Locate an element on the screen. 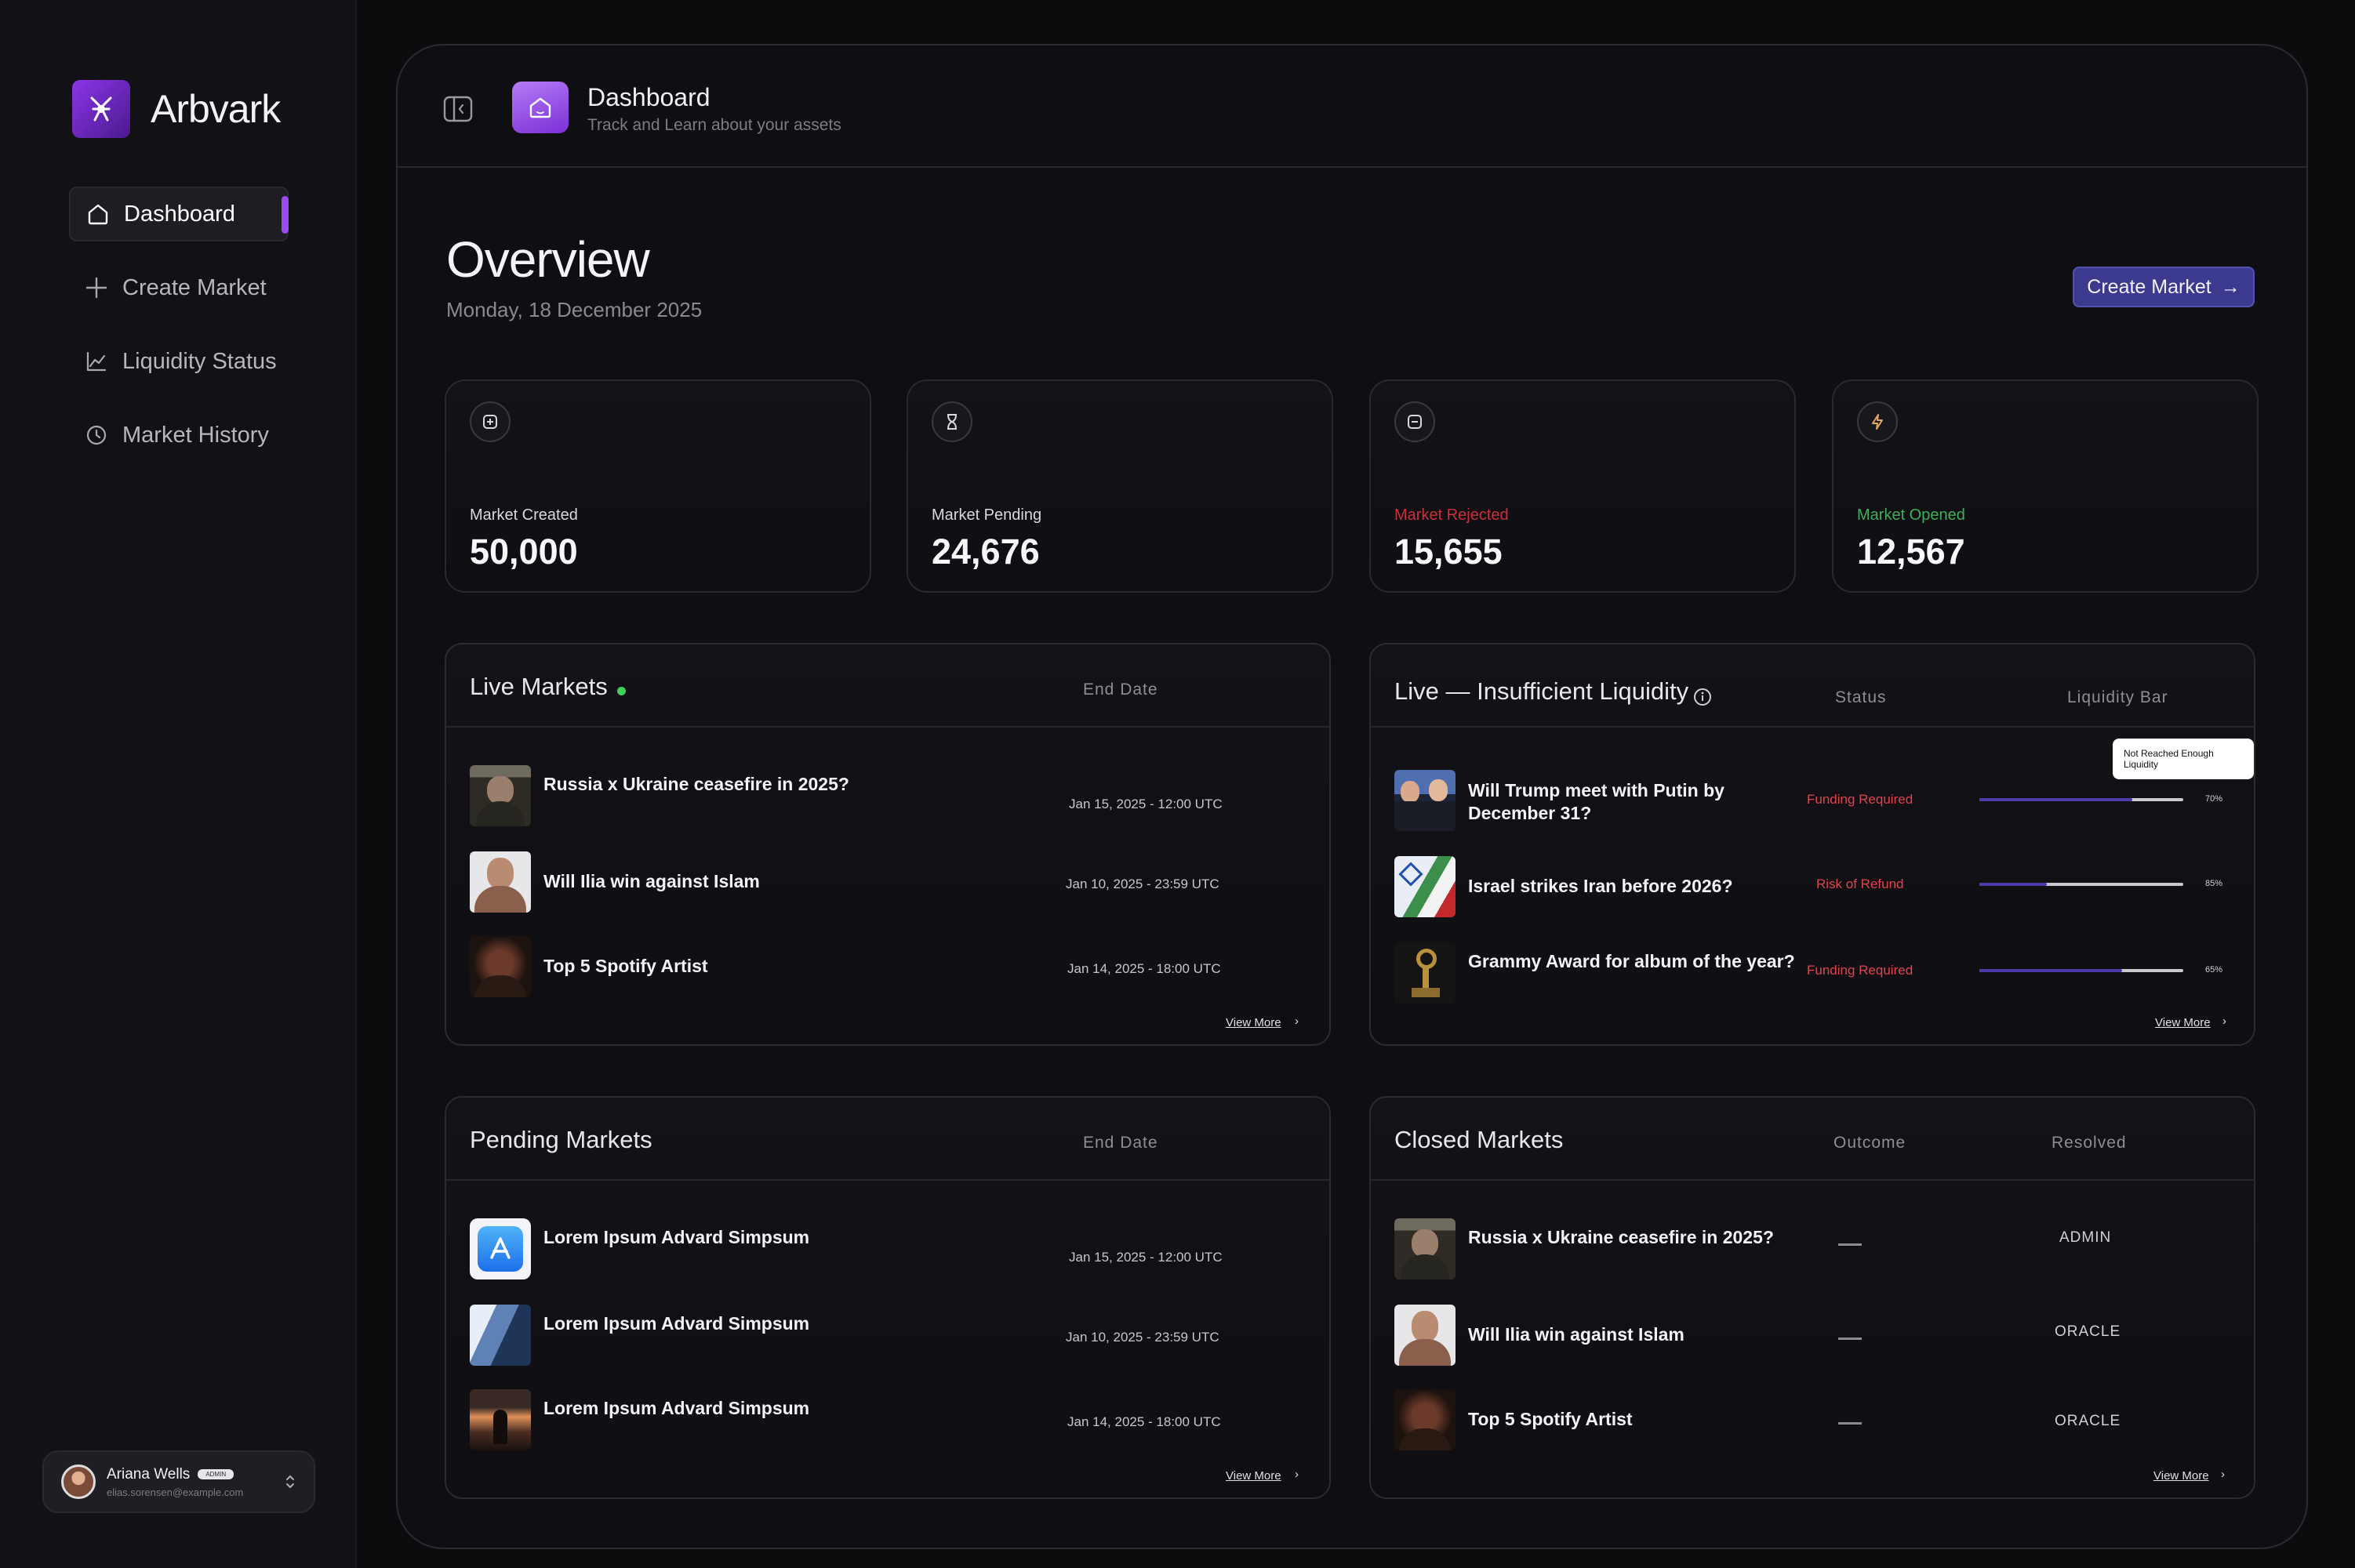 This screenshot has height=1568, width=2355. panel-title: Live — Insufficient Liquidity is located at coordinates (1541, 691).